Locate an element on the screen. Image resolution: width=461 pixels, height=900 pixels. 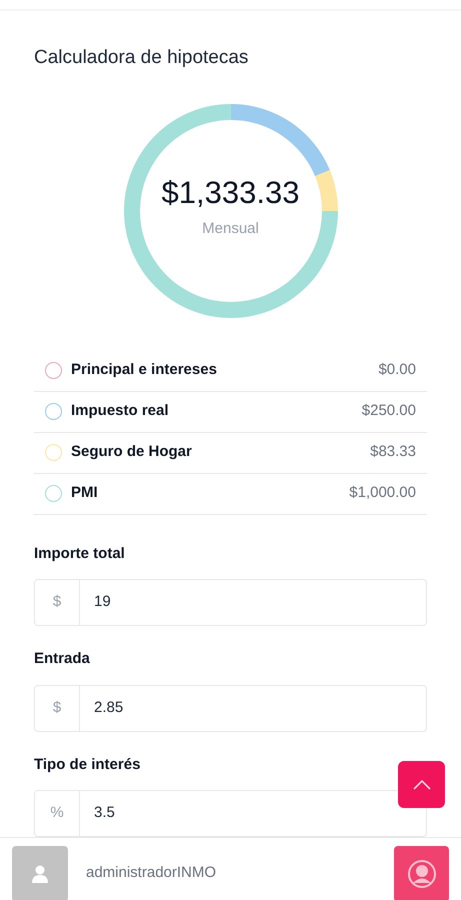
monthly-amount: $1,333.33 is located at coordinates (231, 192).